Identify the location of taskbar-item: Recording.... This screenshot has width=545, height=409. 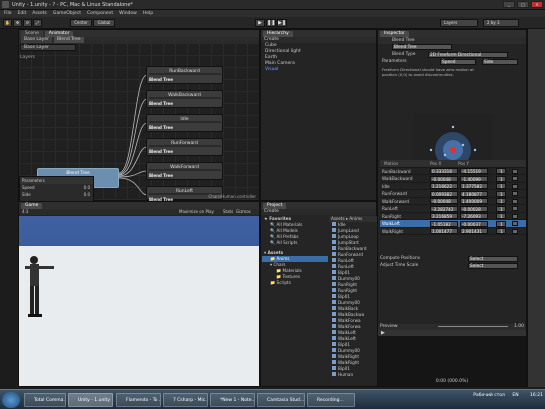
(331, 400).